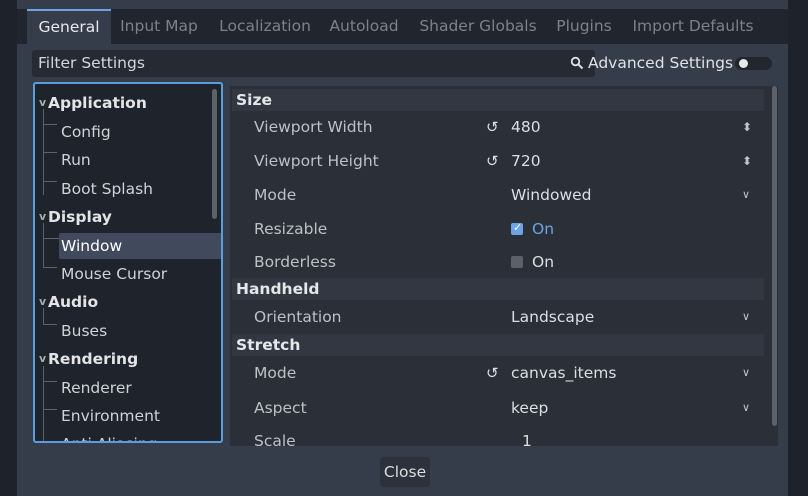 The height and width of the screenshot is (496, 808). Describe the element at coordinates (497, 262) in the screenshot. I see `prop-borderless: Borderless On` at that location.